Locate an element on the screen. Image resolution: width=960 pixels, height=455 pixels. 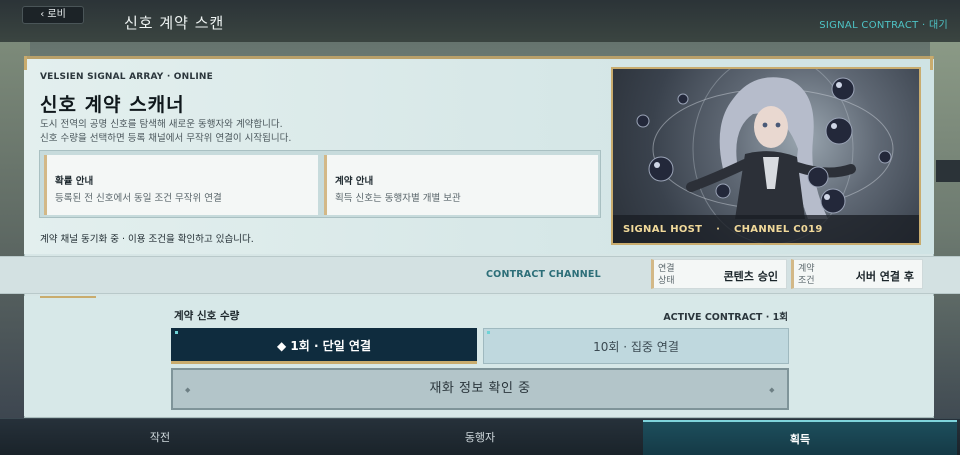
description-line: 도시 전역의 공명 신호를 탐색해 새로운 동행자와 계약합니다. is located at coordinates (161, 124).